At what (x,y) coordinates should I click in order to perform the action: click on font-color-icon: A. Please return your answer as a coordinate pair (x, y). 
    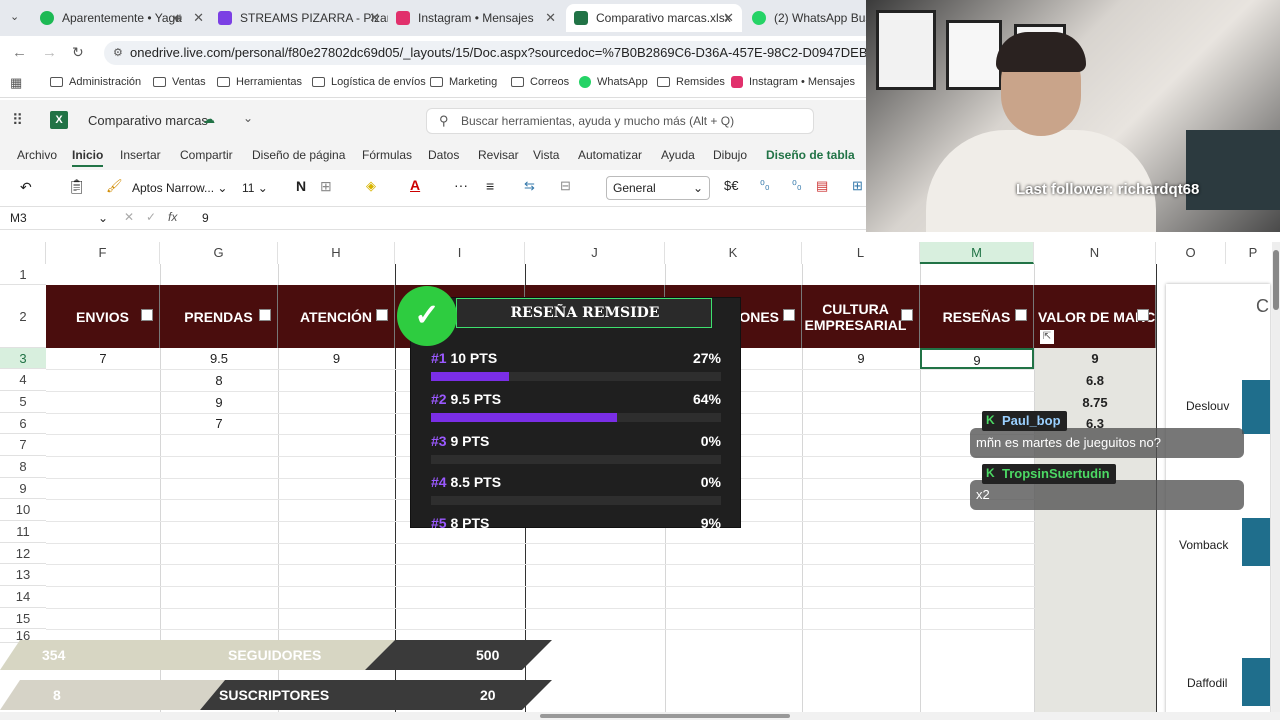
    Looking at the image, I should click on (415, 185).